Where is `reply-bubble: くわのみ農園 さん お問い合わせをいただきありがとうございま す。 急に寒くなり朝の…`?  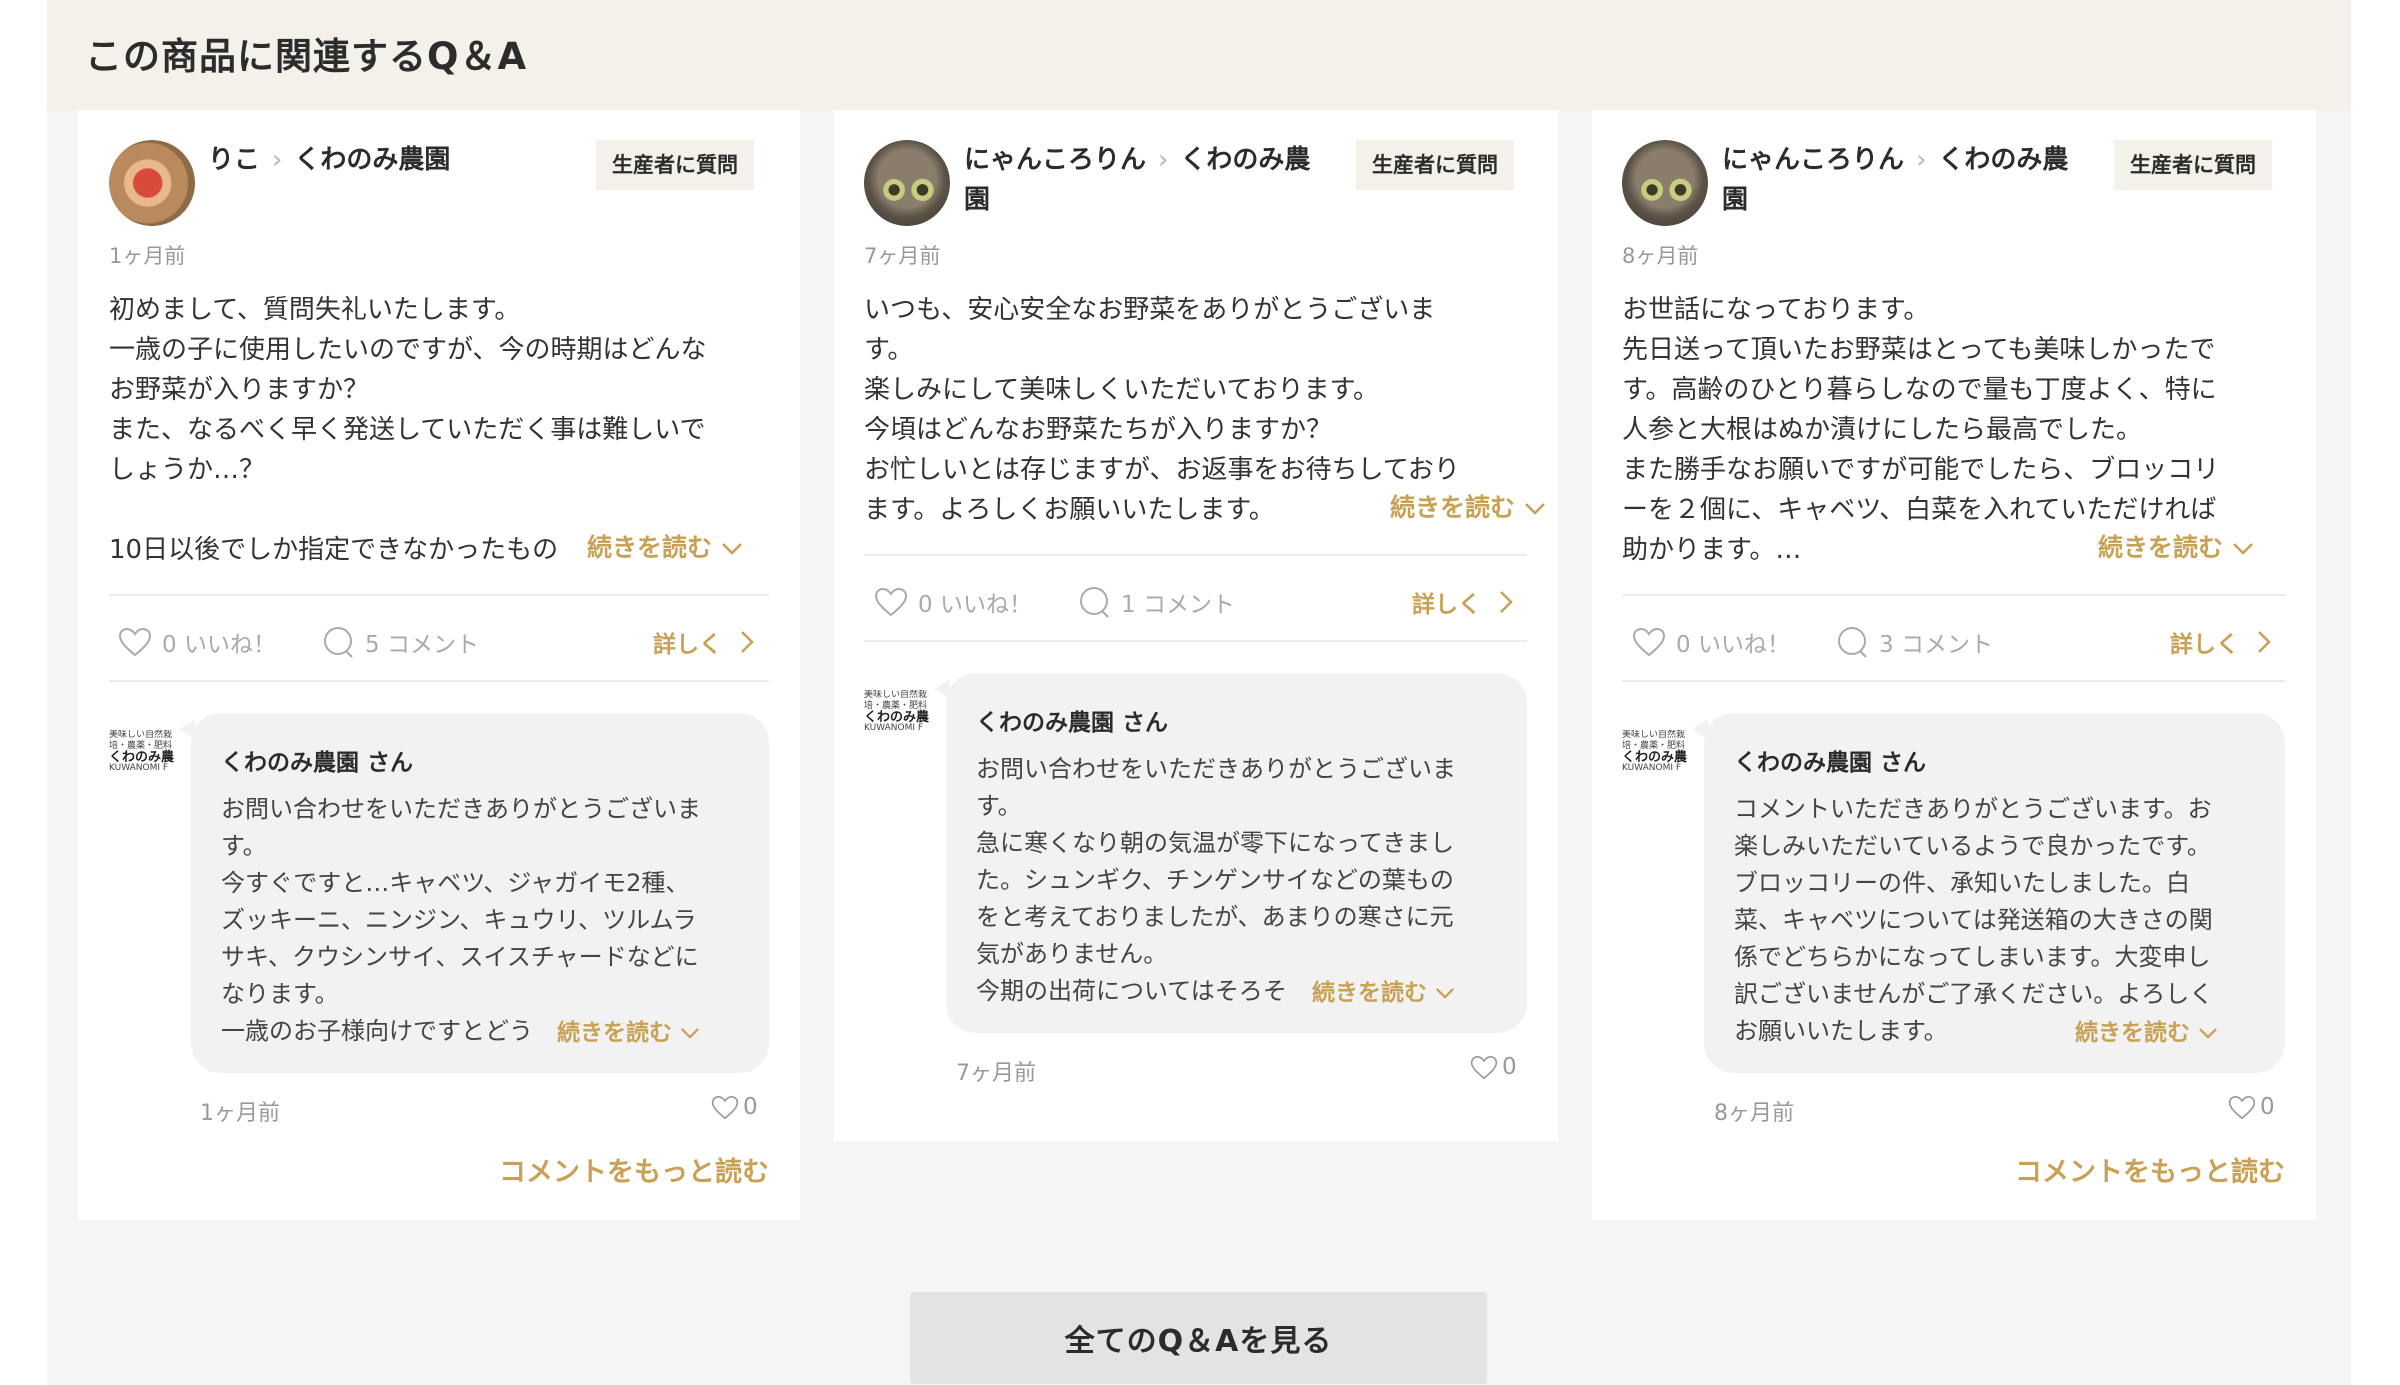
reply-bubble: くわのみ農園 さん お問い合わせをいただきありがとうございま す。 急に寒くなり朝の… is located at coordinates (1230, 853).